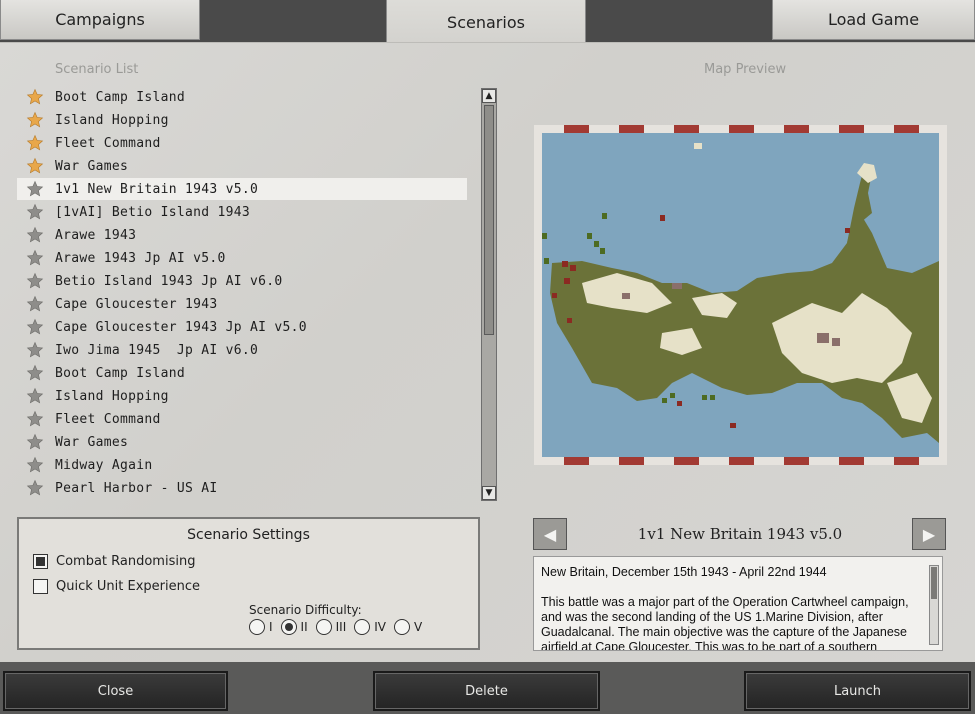  I want to click on tab-campaigns: Campaigns, so click(100, 20).